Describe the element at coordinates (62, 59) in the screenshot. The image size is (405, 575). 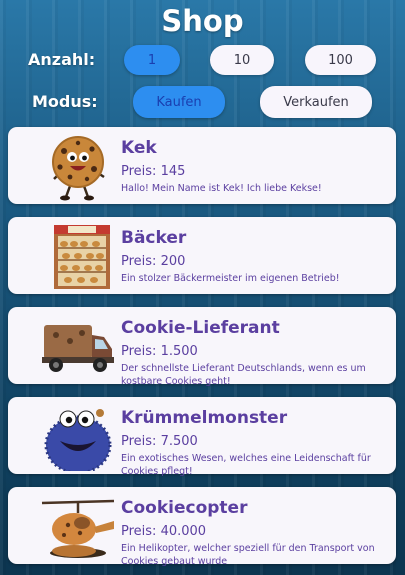
I see `anzahl-label: Anzahl:` at that location.